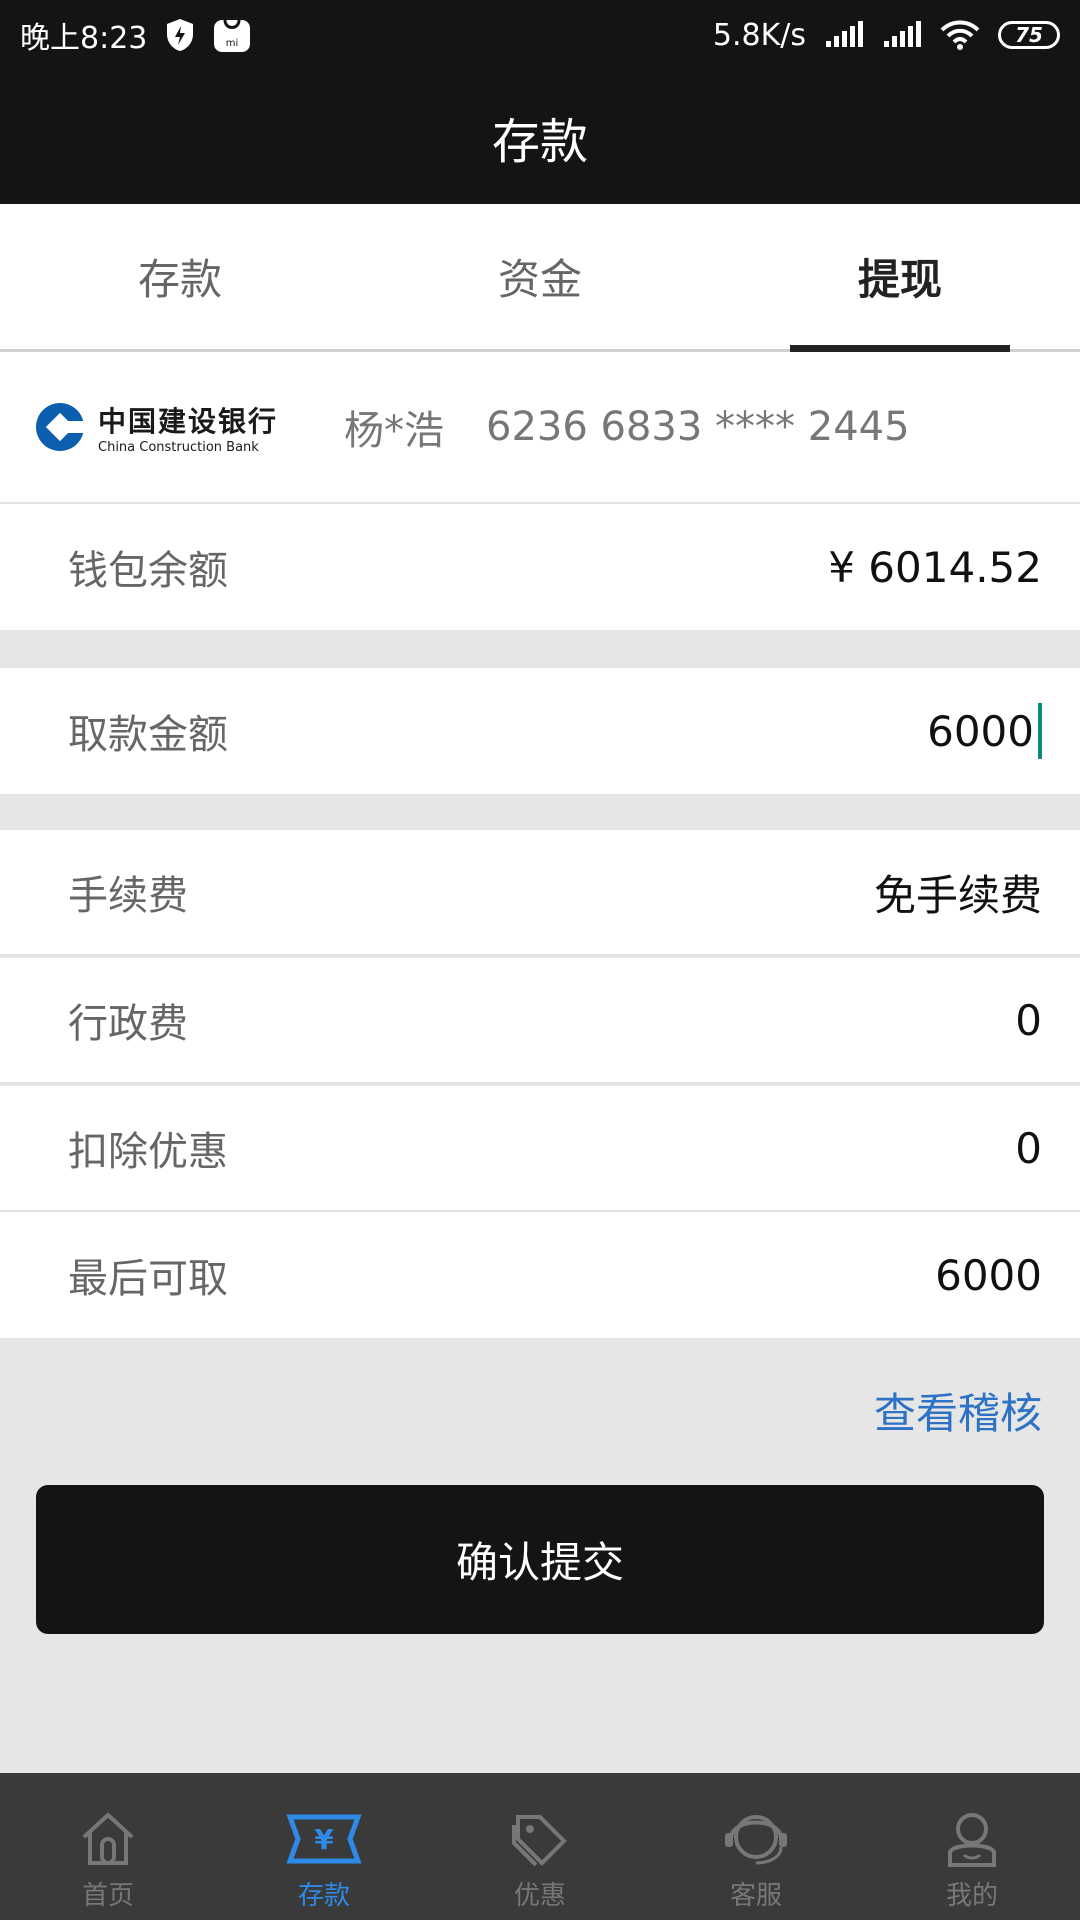 Image resolution: width=1080 pixels, height=1920 pixels. What do you see at coordinates (755, 1896) in the screenshot?
I see `nav-label-support: 客服` at bounding box center [755, 1896].